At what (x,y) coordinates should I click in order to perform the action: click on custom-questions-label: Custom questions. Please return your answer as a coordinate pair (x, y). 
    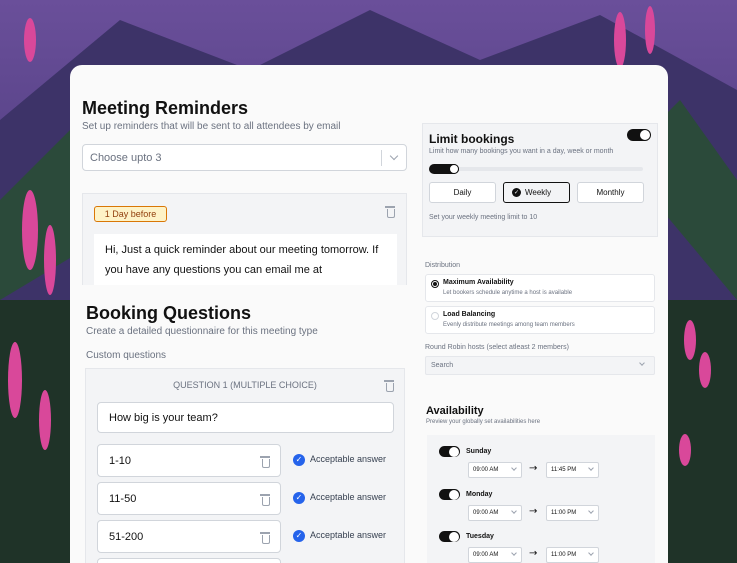
    Looking at the image, I should click on (126, 355).